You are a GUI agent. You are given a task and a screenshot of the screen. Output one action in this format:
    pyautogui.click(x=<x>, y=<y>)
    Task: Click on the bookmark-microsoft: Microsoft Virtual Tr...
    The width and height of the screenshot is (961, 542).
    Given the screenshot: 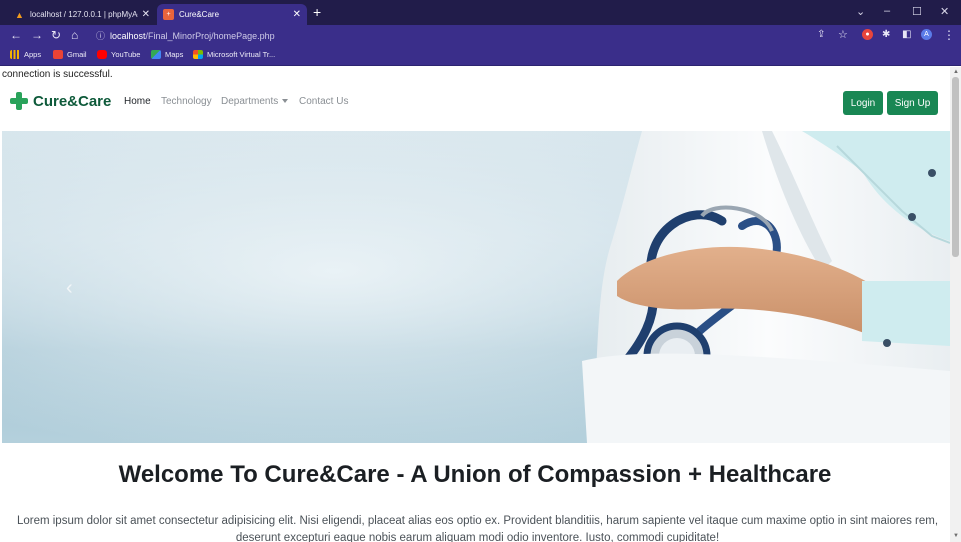 What is the action you would take?
    pyautogui.click(x=234, y=54)
    